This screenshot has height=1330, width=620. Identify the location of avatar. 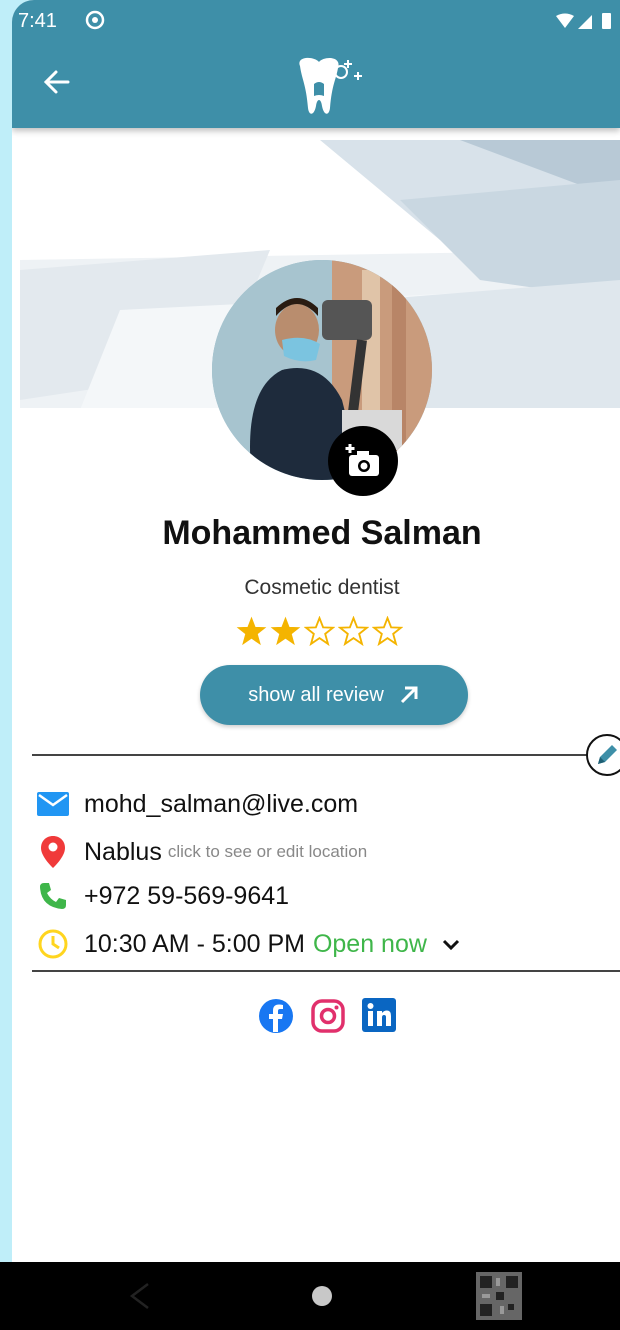
(322, 370).